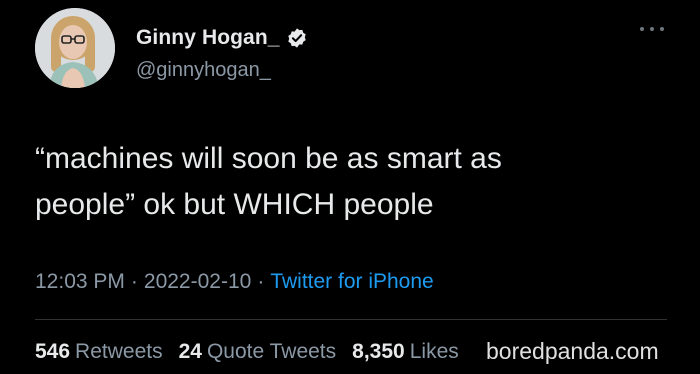 This screenshot has height=374, width=700. I want to click on likes-stat: 8,350 Likes, so click(405, 352).